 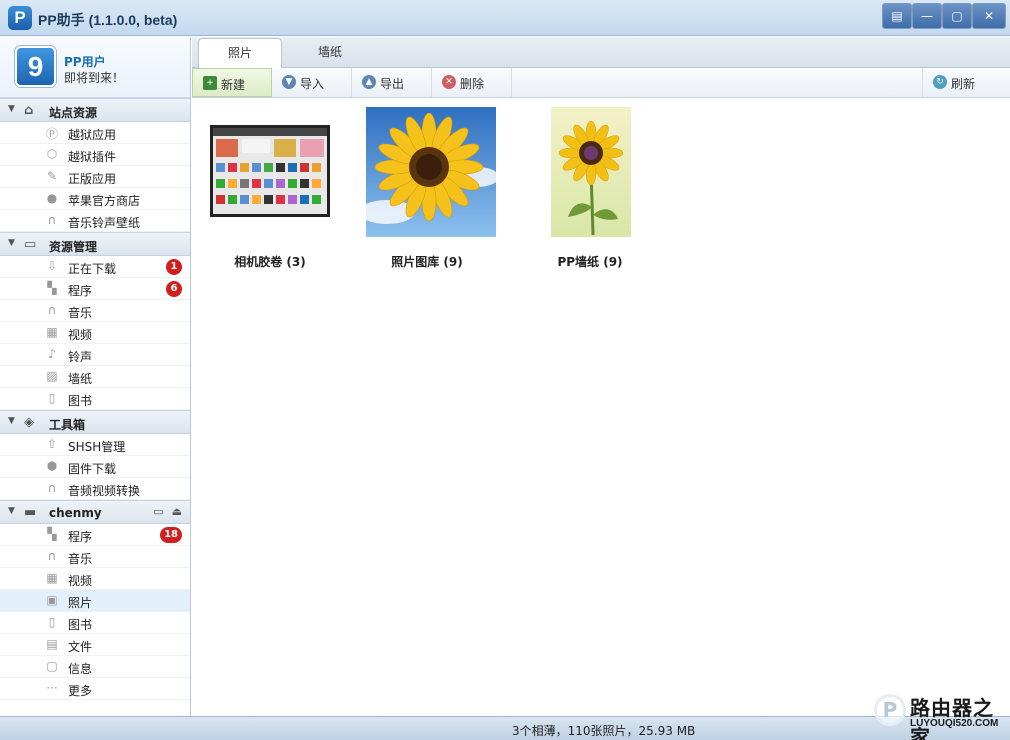 I want to click on import-button: ▼ 导入, so click(x=312, y=82).